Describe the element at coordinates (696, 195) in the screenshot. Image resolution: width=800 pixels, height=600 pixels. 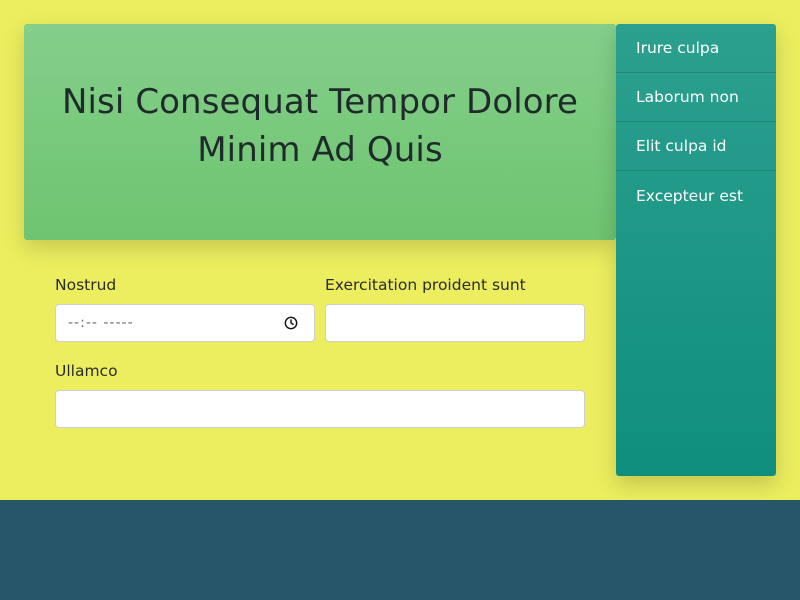
I see `sidebar-item-excepteur-est: Excepteur est` at that location.